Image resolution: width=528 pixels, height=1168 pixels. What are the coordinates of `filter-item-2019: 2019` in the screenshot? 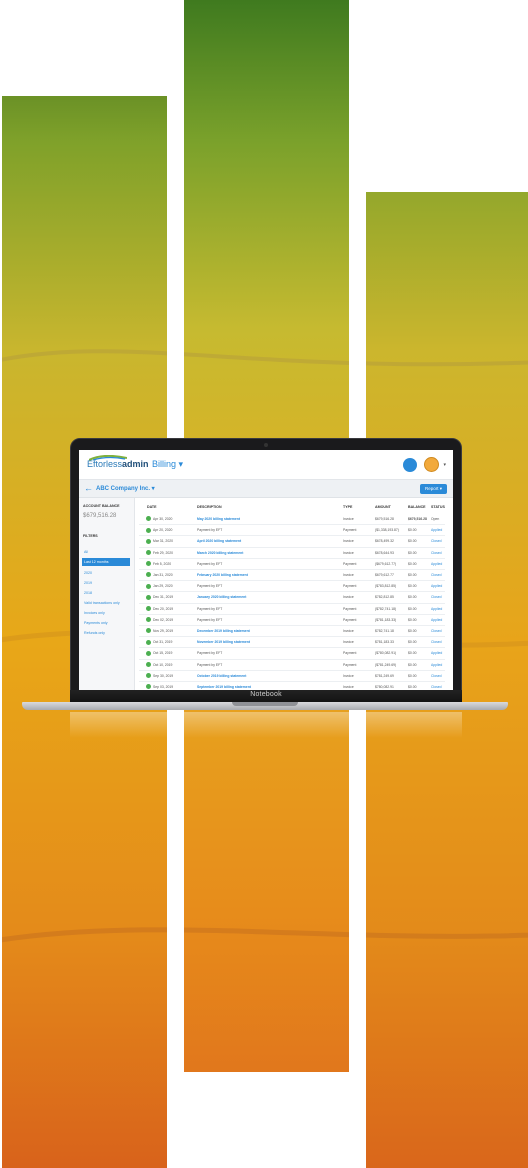 It's located at (106, 583).